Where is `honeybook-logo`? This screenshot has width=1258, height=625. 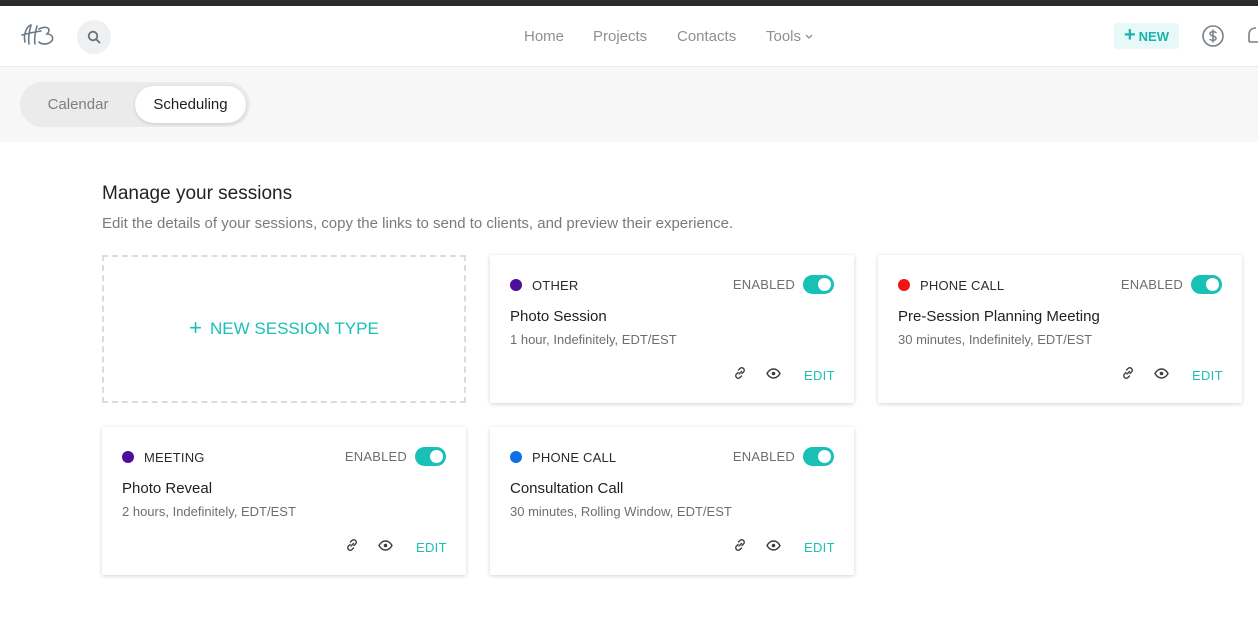
honeybook-logo is located at coordinates (39, 35).